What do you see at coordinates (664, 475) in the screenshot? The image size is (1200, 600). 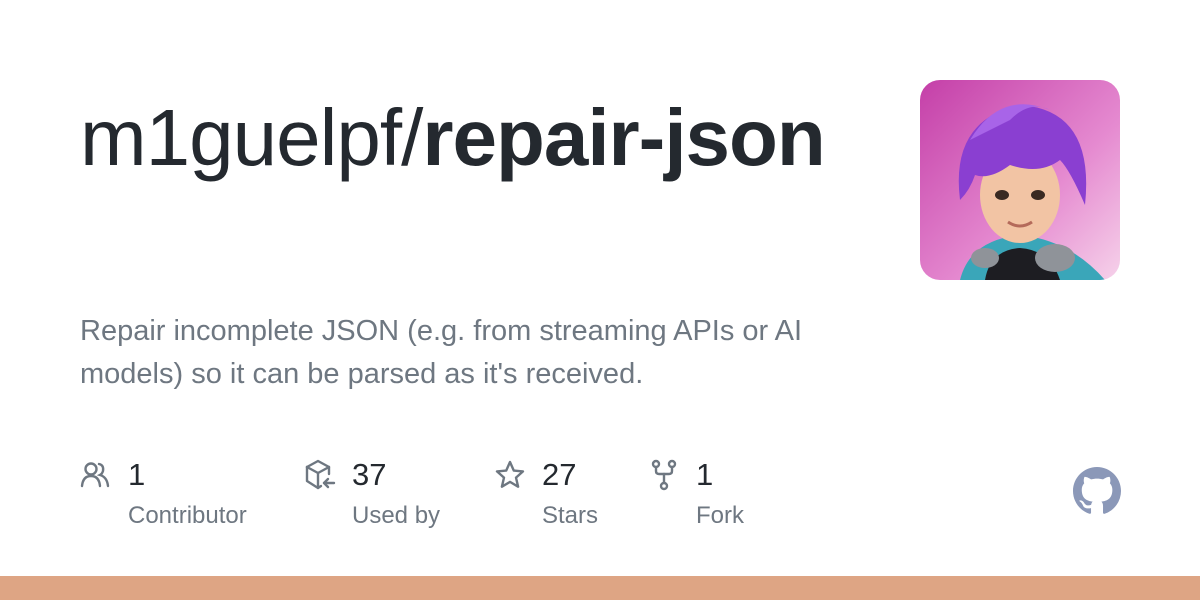 I see `repo-forked-icon` at bounding box center [664, 475].